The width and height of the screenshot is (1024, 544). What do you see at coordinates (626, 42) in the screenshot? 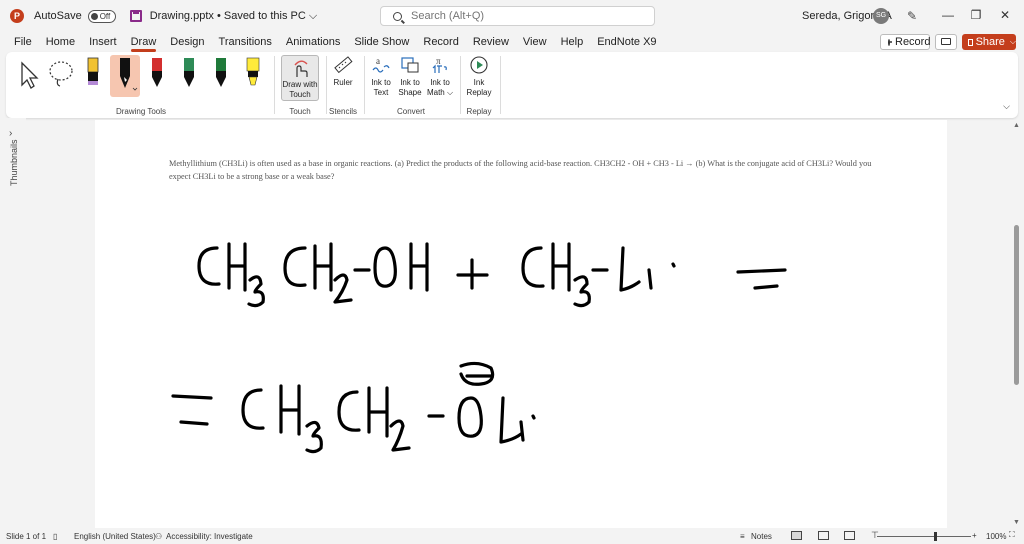
I see `tab-endnote: EndNote X9` at bounding box center [626, 42].